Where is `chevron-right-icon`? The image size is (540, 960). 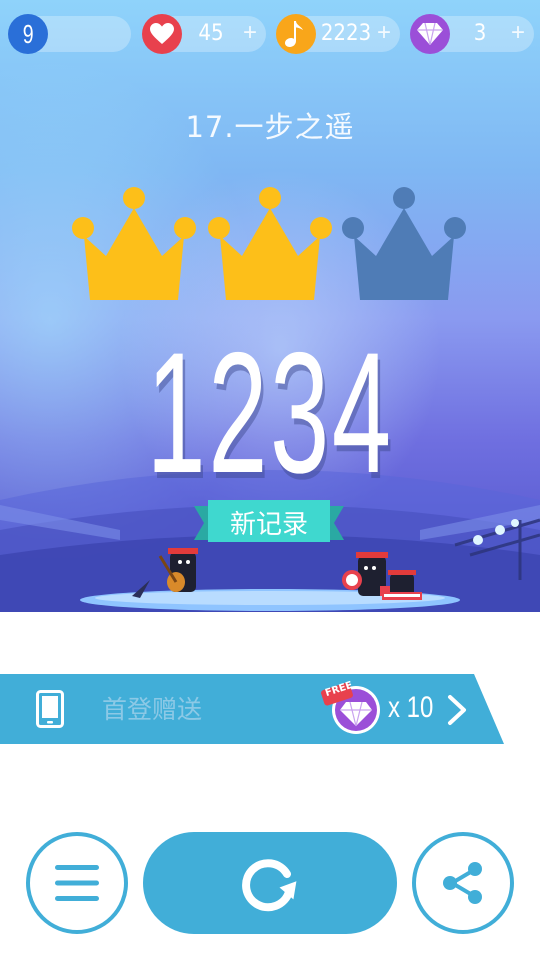 chevron-right-icon is located at coordinates (458, 710).